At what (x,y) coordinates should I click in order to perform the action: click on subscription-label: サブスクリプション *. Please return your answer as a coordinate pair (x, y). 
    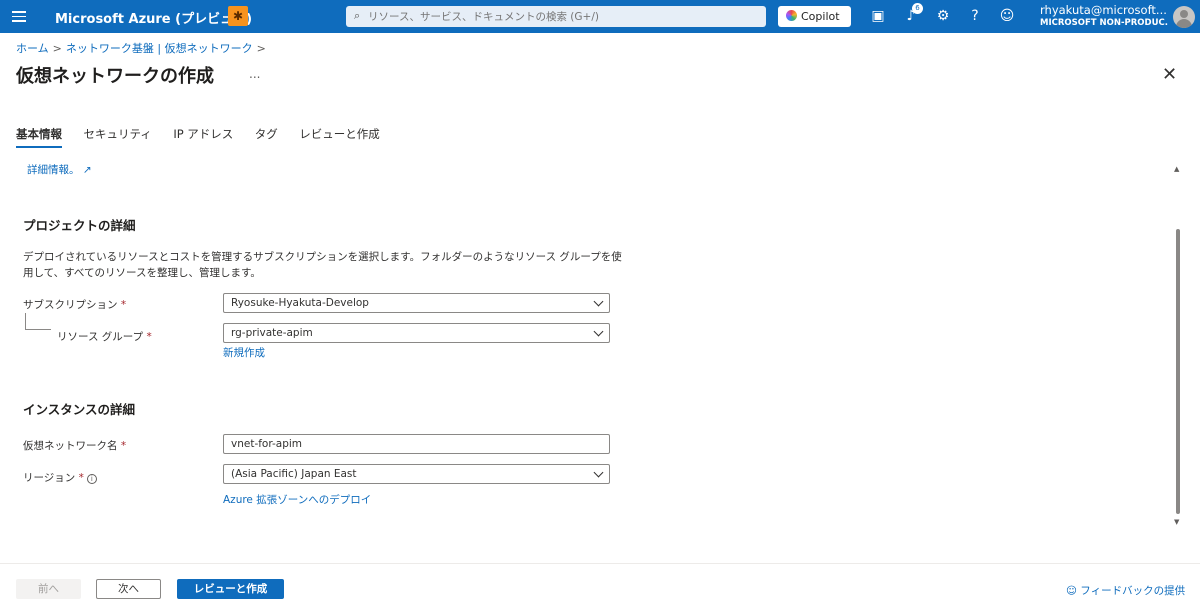
    Looking at the image, I should click on (75, 305).